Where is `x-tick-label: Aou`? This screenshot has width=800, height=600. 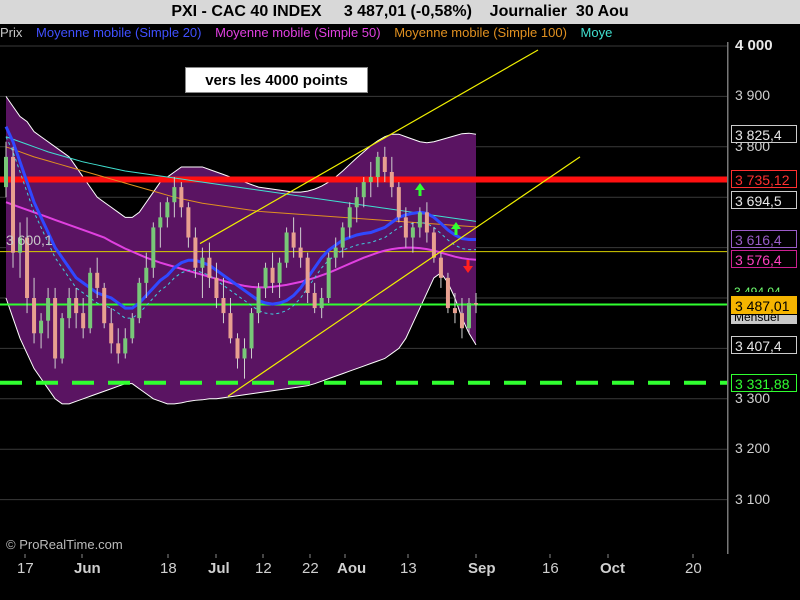
x-tick-label: Aou is located at coordinates (352, 568).